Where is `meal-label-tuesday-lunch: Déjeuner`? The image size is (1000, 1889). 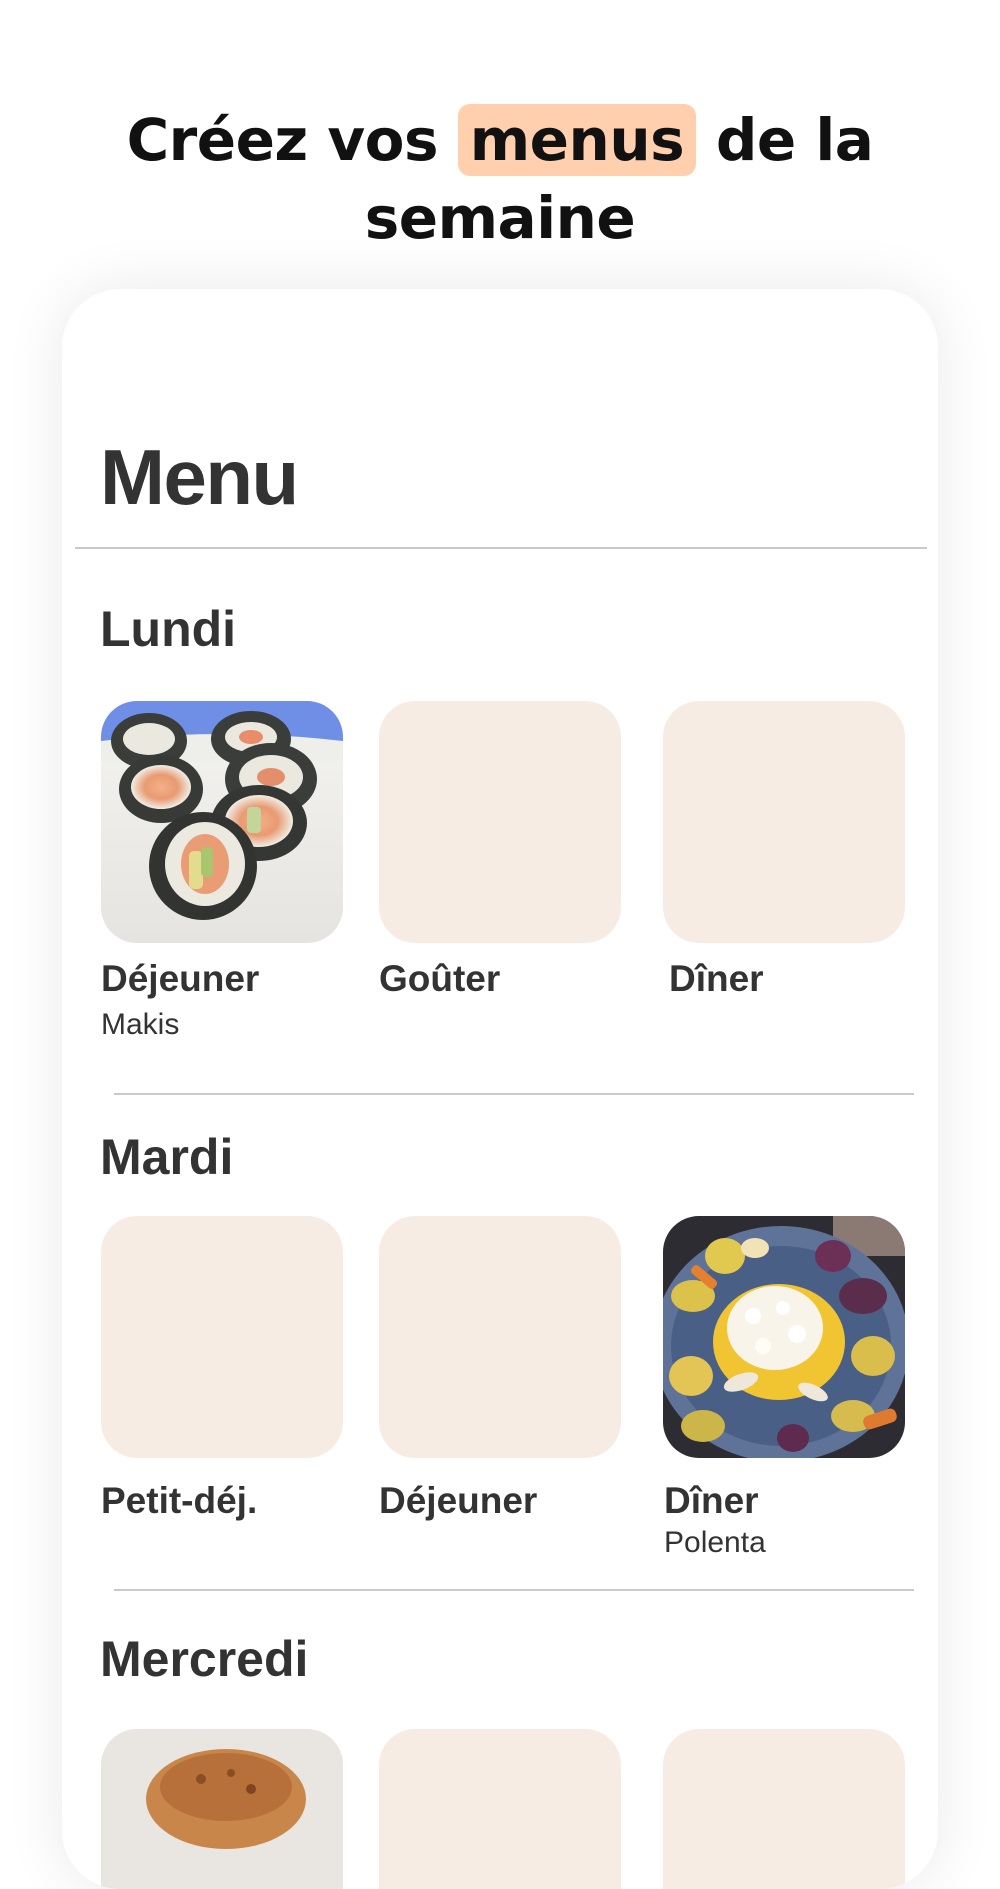 meal-label-tuesday-lunch: Déjeuner is located at coordinates (458, 1500).